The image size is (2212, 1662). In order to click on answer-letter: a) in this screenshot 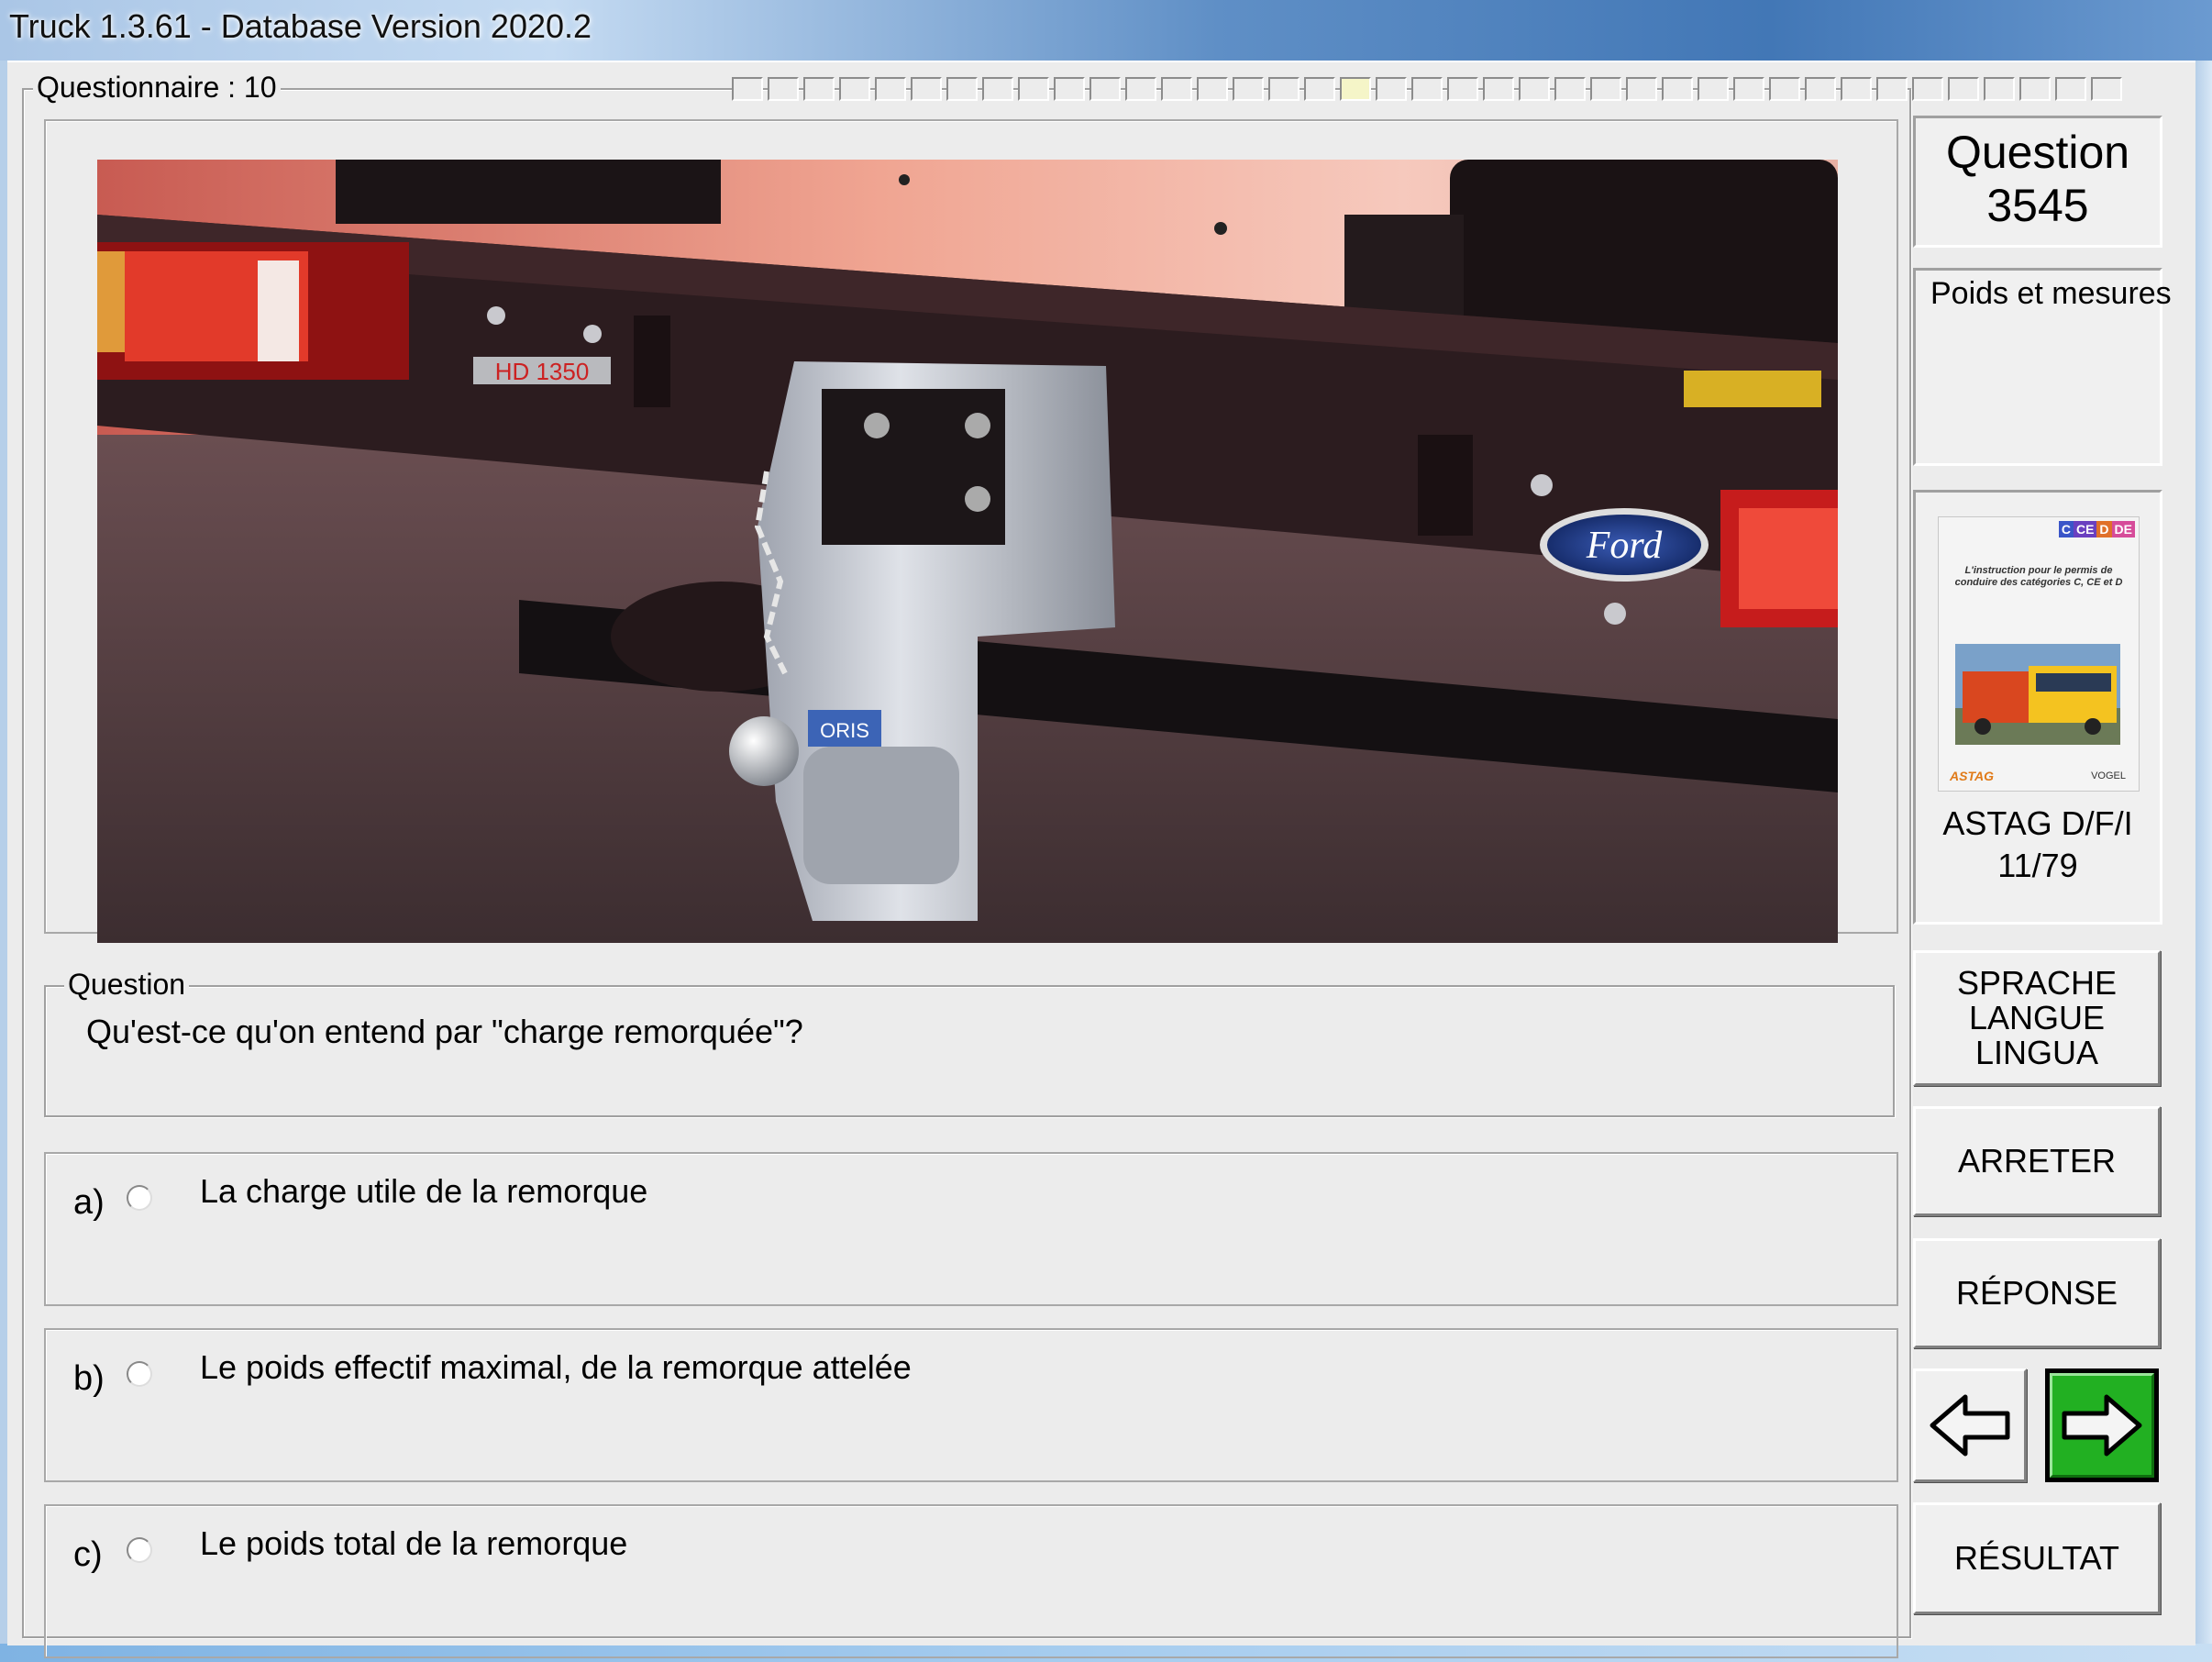, I will do `click(89, 1202)`.